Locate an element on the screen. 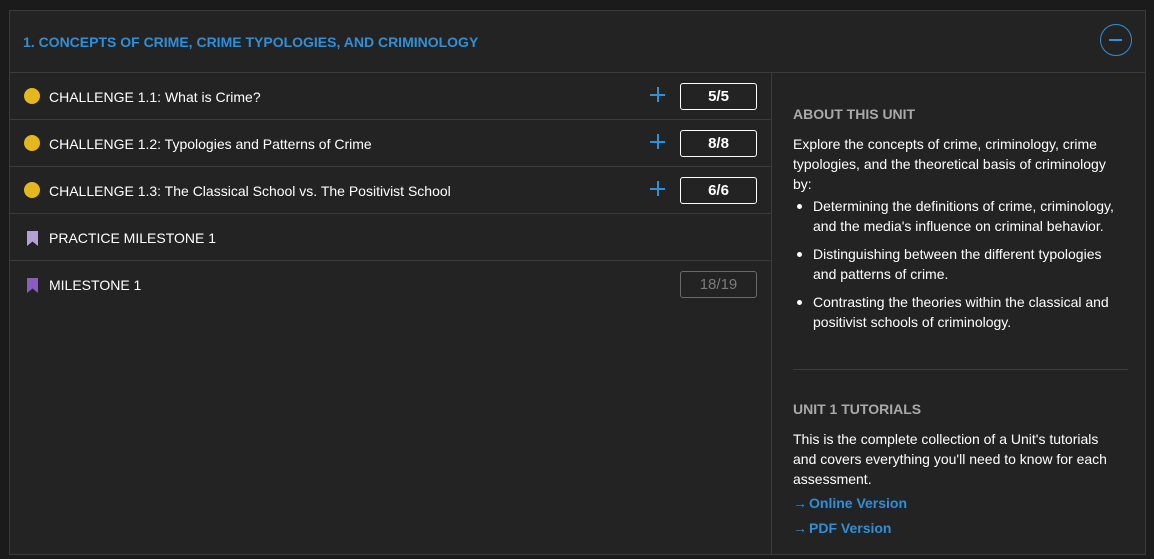  score-badge: 8/8 is located at coordinates (718, 143).